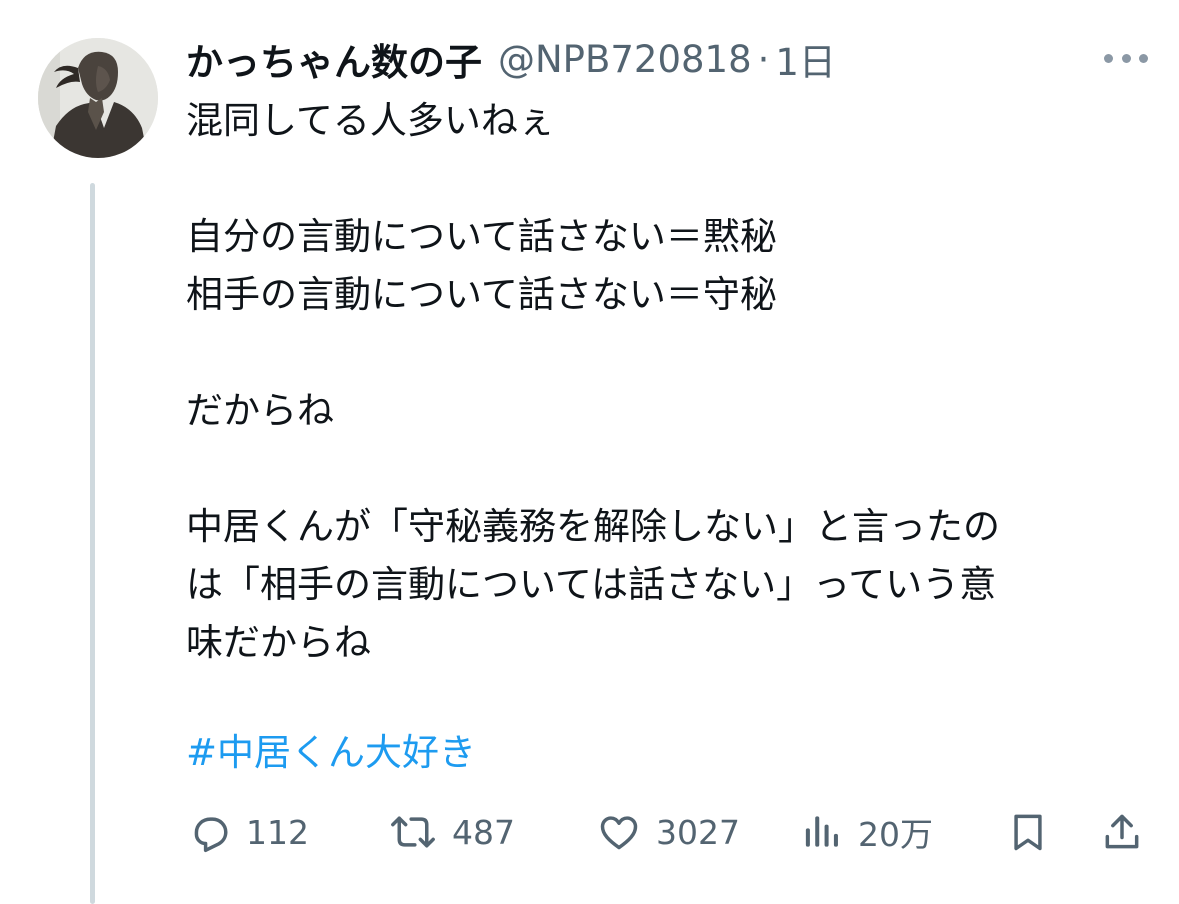  I want to click on retweet-button: 487, so click(451, 832).